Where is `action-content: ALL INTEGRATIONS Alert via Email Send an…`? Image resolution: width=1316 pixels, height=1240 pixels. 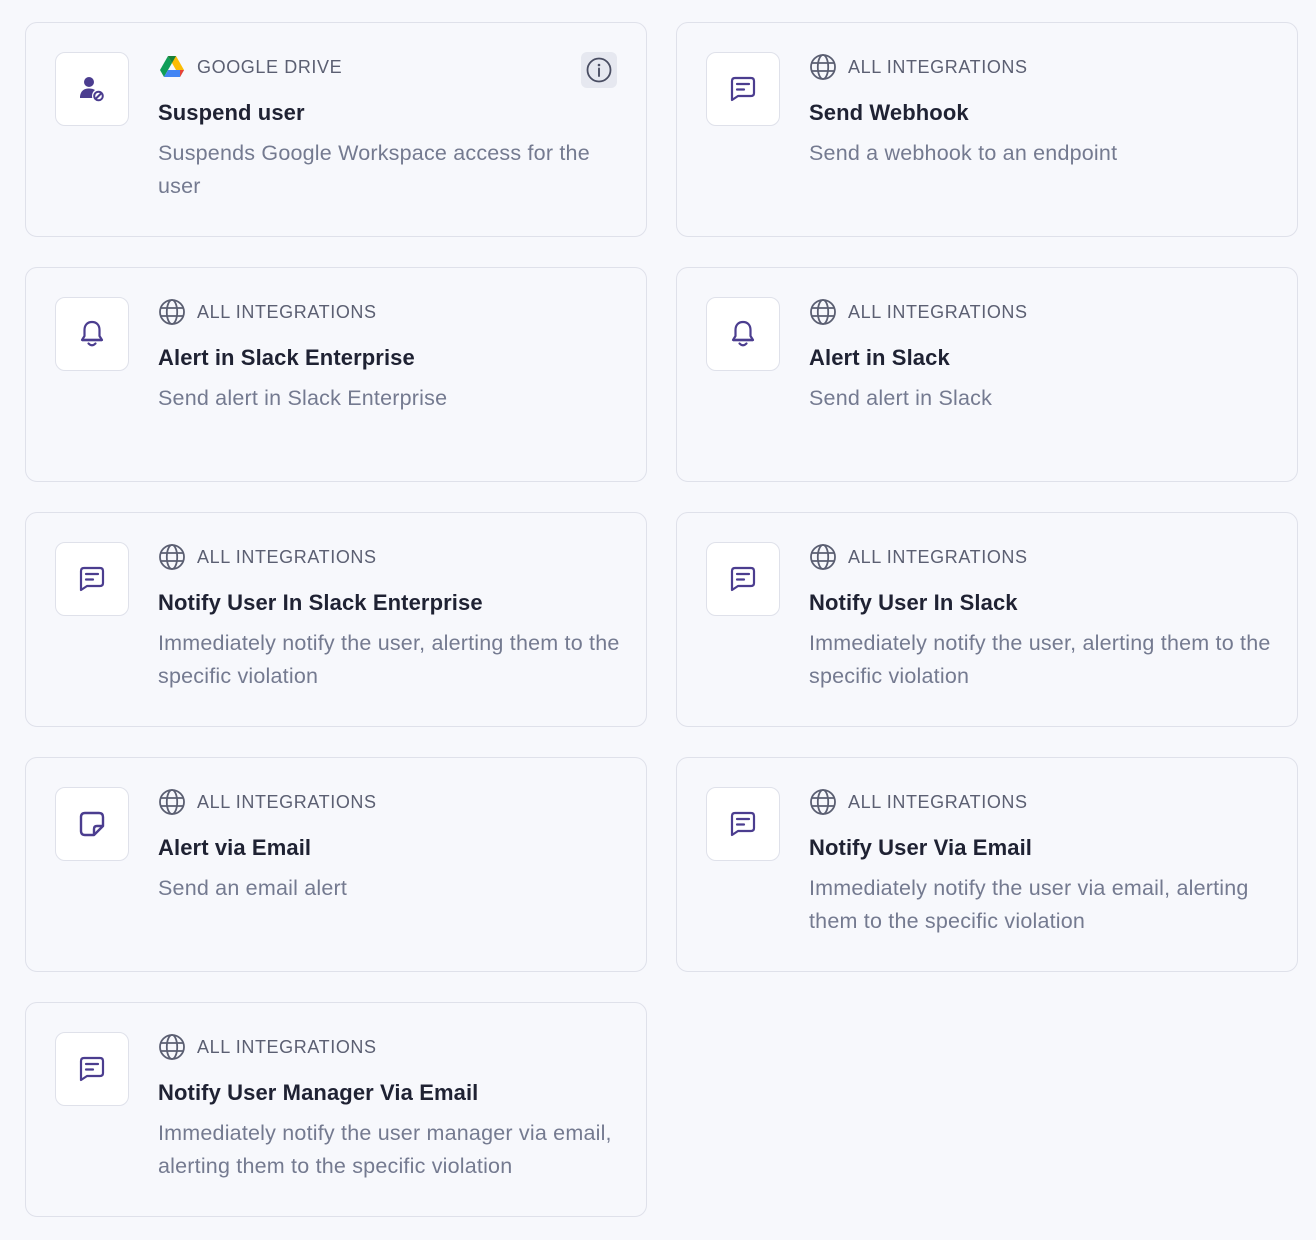 action-content: ALL INTEGRATIONS Alert via Email Send an… is located at coordinates (389, 847).